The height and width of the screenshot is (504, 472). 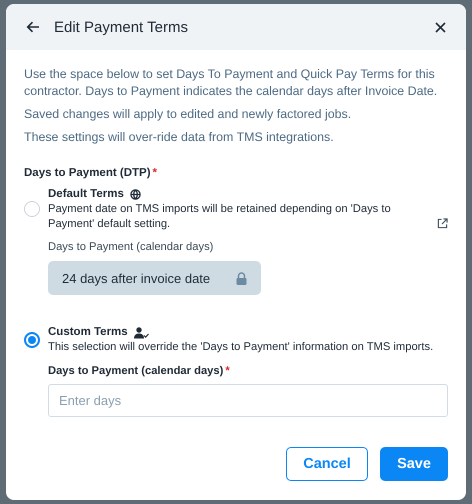 I want to click on globe-icon, so click(x=135, y=194).